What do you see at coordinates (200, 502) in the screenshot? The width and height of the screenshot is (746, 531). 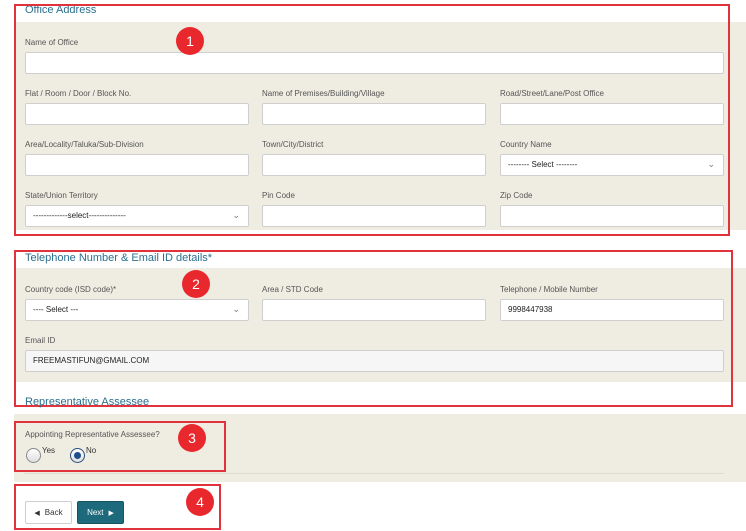 I see `annotation-number-4: 4` at bounding box center [200, 502].